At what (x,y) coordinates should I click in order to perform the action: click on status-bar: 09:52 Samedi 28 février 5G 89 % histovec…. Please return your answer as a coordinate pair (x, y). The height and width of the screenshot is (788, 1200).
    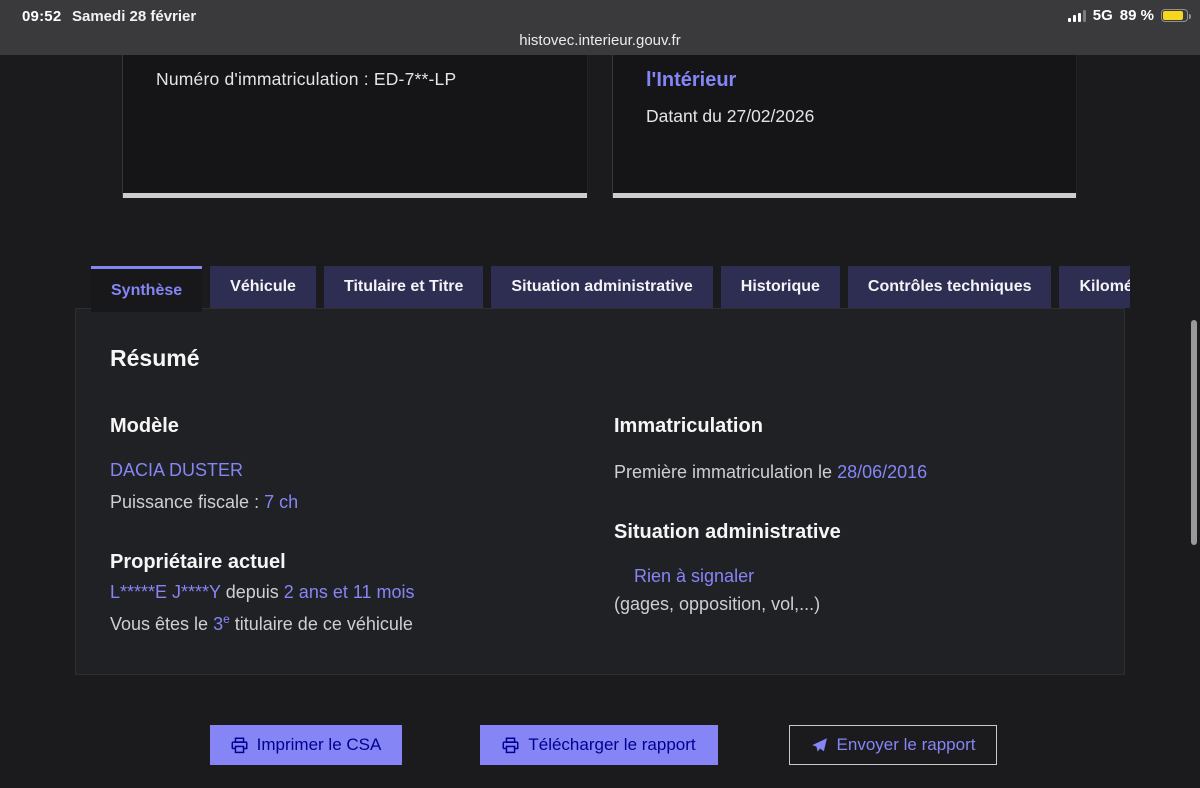
    Looking at the image, I should click on (600, 27).